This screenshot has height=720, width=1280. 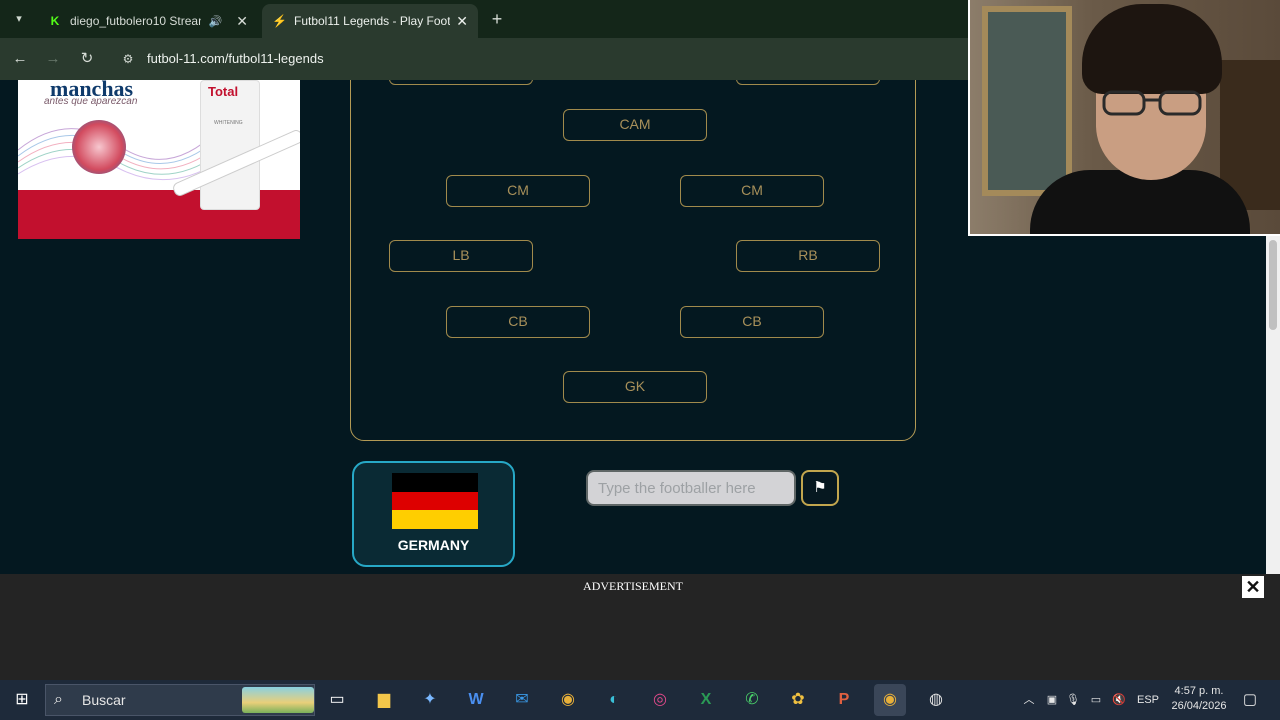 What do you see at coordinates (1273, 285) in the screenshot?
I see `scrollbar-thumb` at bounding box center [1273, 285].